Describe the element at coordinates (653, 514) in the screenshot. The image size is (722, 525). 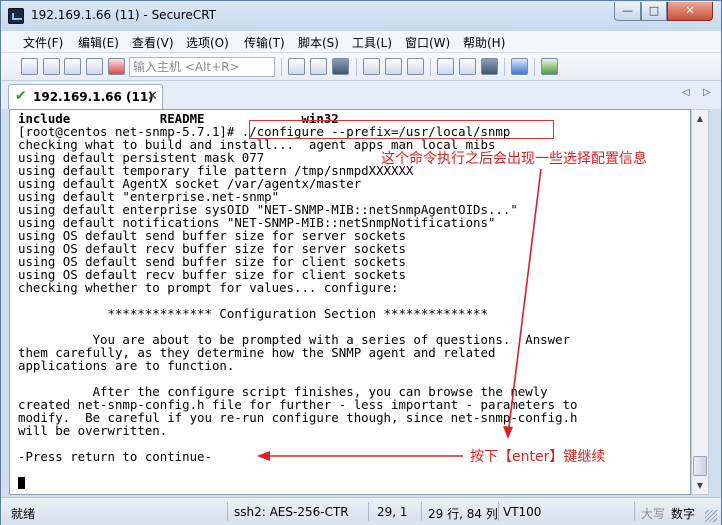
I see `status-caps-lock: 大写` at that location.